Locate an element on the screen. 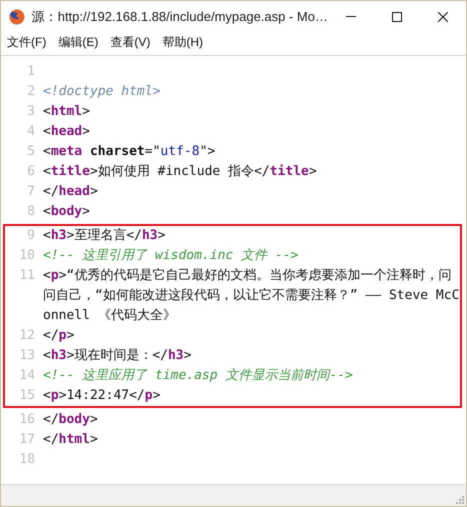 The height and width of the screenshot is (507, 467). code-line: </html> is located at coordinates (70, 440).